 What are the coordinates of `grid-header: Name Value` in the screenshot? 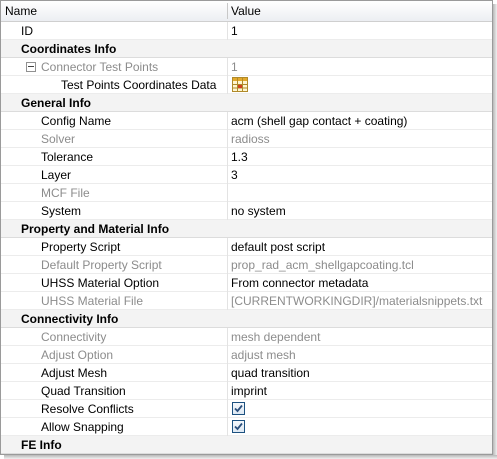 It's located at (246, 11).